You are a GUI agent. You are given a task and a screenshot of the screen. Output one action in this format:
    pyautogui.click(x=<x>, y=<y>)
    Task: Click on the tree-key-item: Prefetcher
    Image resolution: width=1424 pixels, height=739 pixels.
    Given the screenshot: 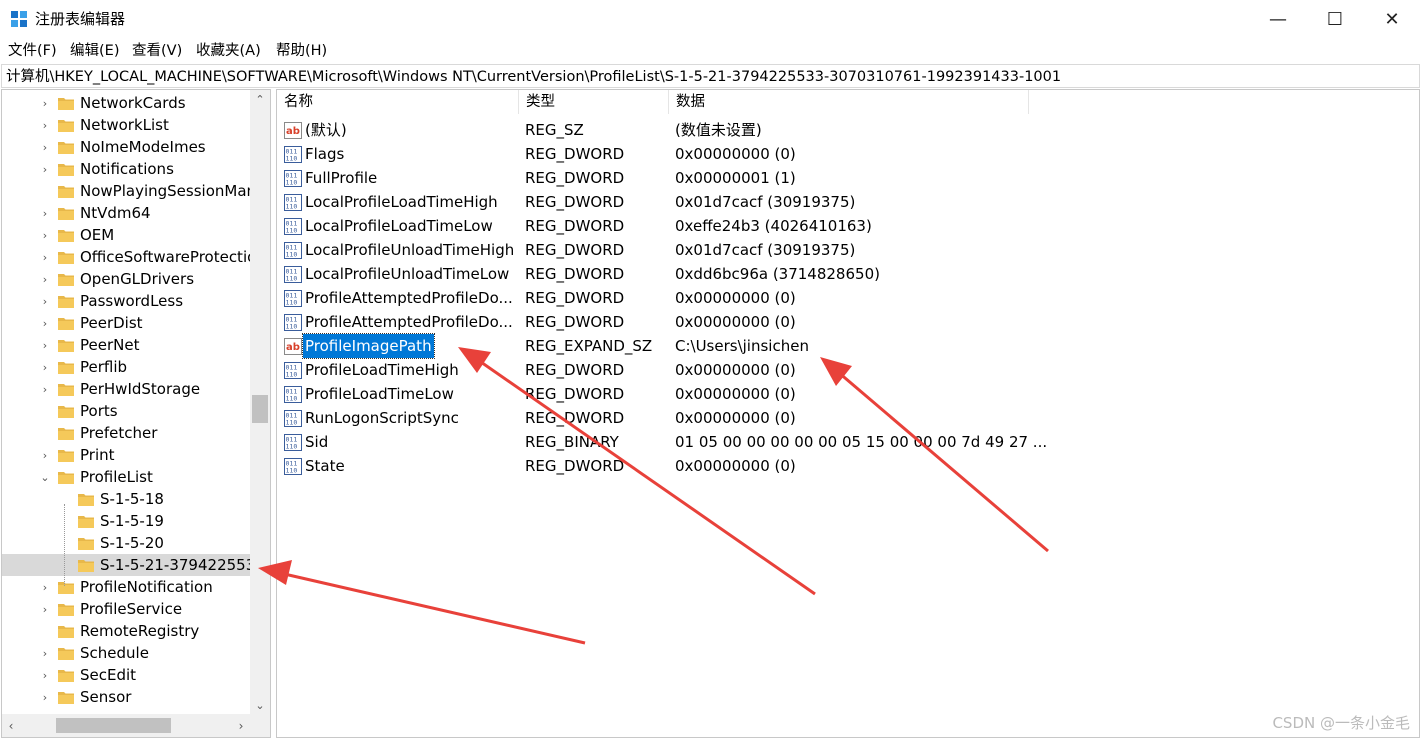 What is the action you would take?
    pyautogui.click(x=126, y=433)
    